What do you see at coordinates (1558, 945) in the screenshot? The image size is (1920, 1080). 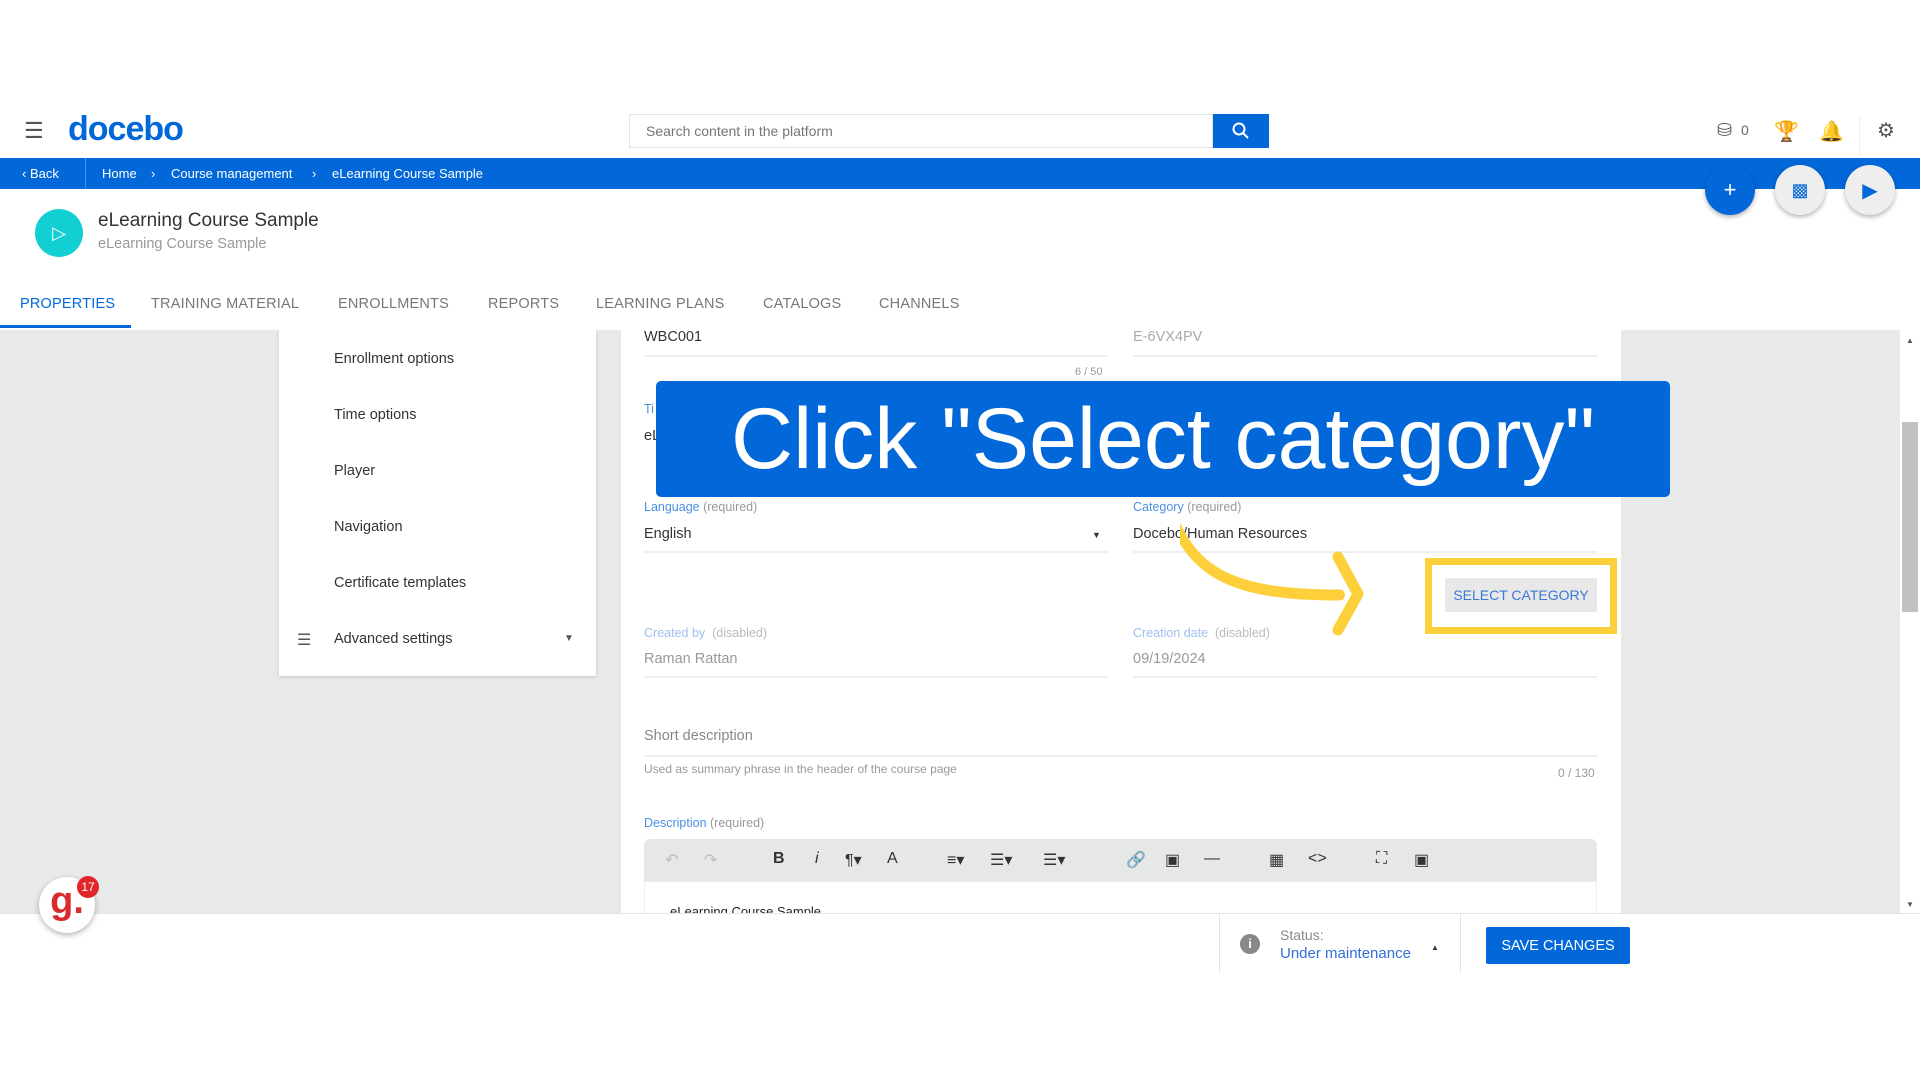 I see `save-changes-button: SAVE CHANGES` at bounding box center [1558, 945].